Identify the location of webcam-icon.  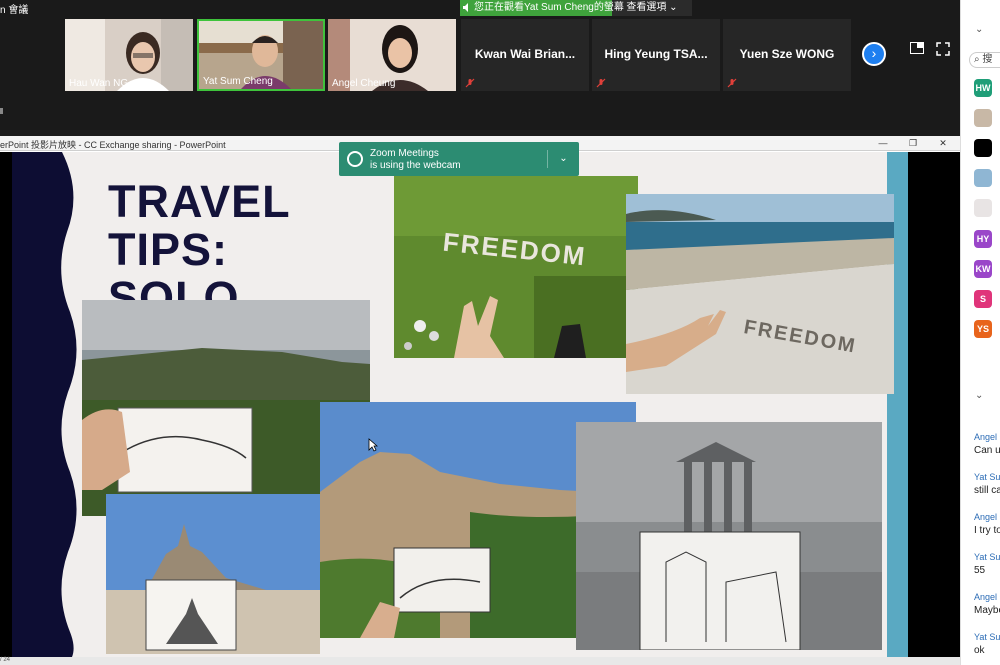
(355, 159).